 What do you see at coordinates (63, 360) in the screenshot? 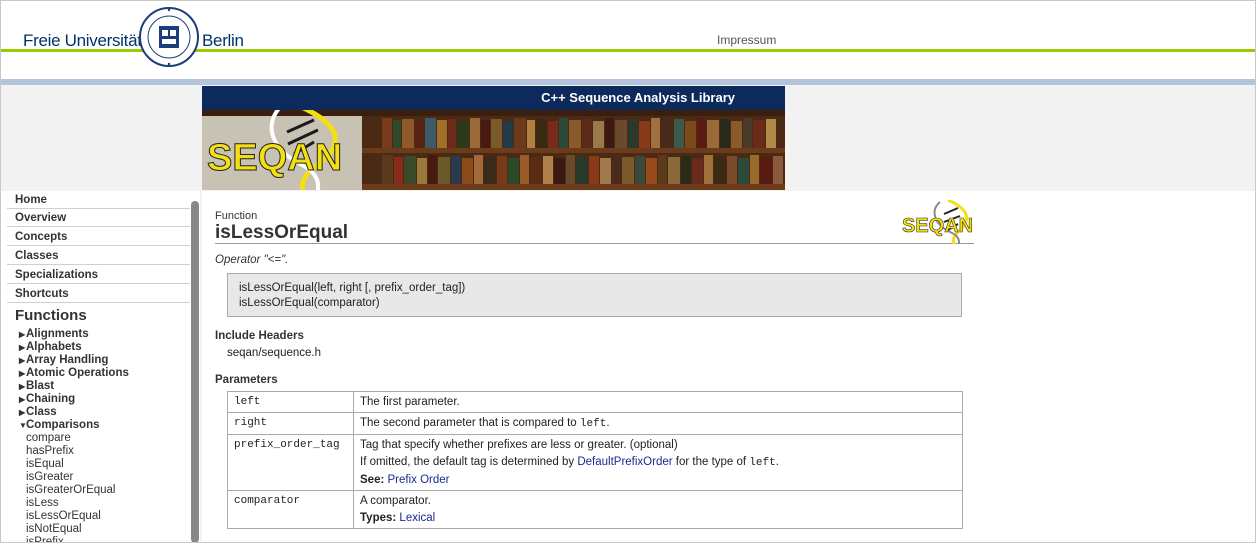
I see `category-array-handling: ▶Array Handling` at bounding box center [63, 360].